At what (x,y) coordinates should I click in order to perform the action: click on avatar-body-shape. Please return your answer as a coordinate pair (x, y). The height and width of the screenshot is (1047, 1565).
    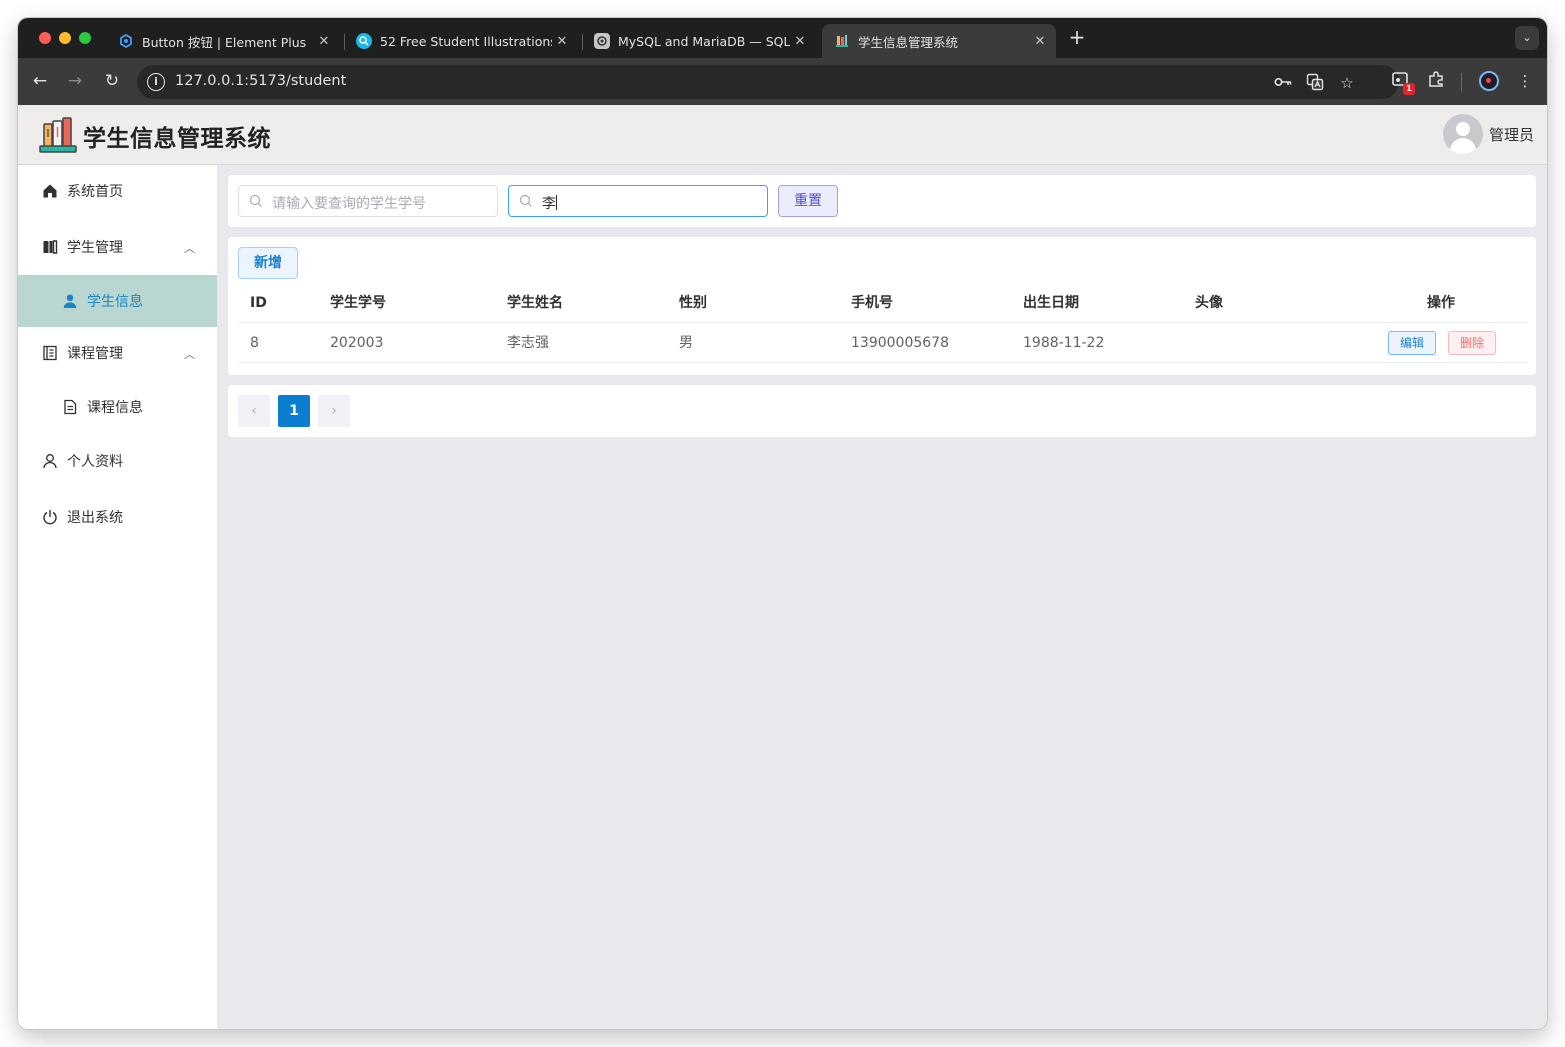
    Looking at the image, I should click on (1463, 146).